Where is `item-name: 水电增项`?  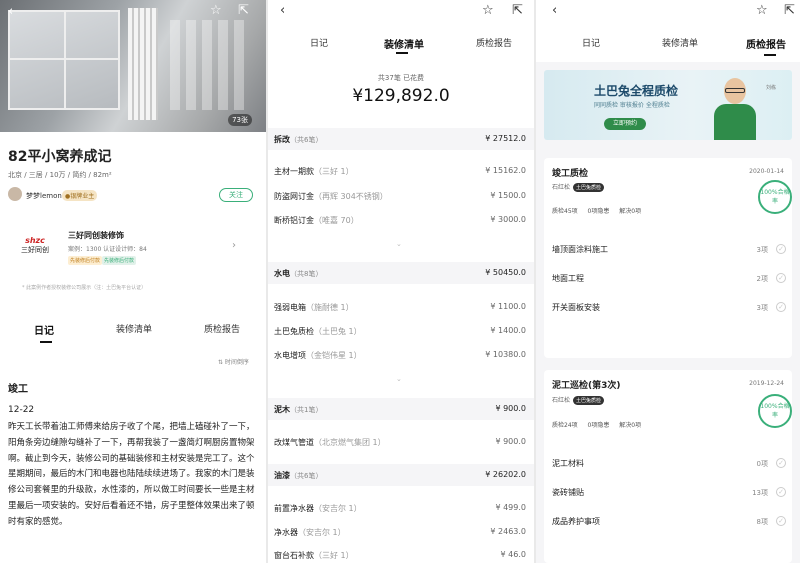 item-name: 水电增项 is located at coordinates (290, 355).